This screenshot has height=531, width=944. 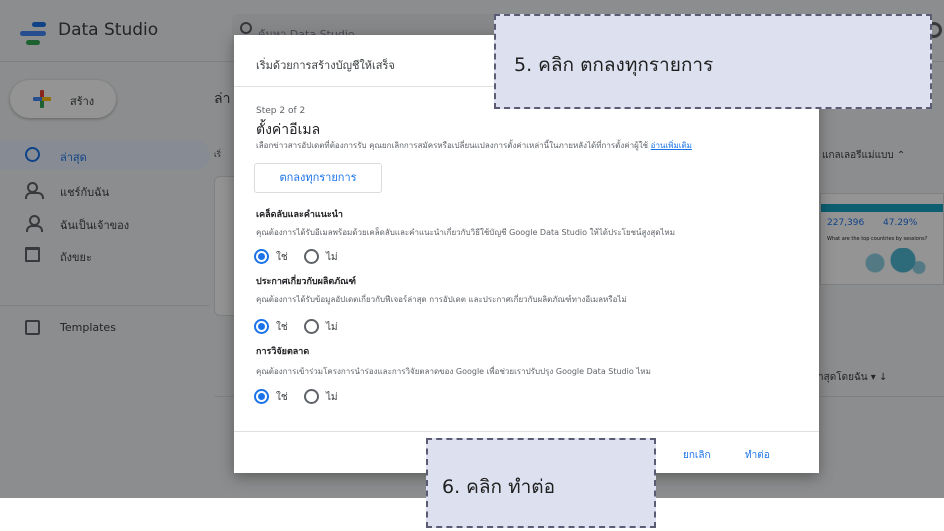 What do you see at coordinates (281, 111) in the screenshot?
I see `step-indicator: Step 2 of 2` at bounding box center [281, 111].